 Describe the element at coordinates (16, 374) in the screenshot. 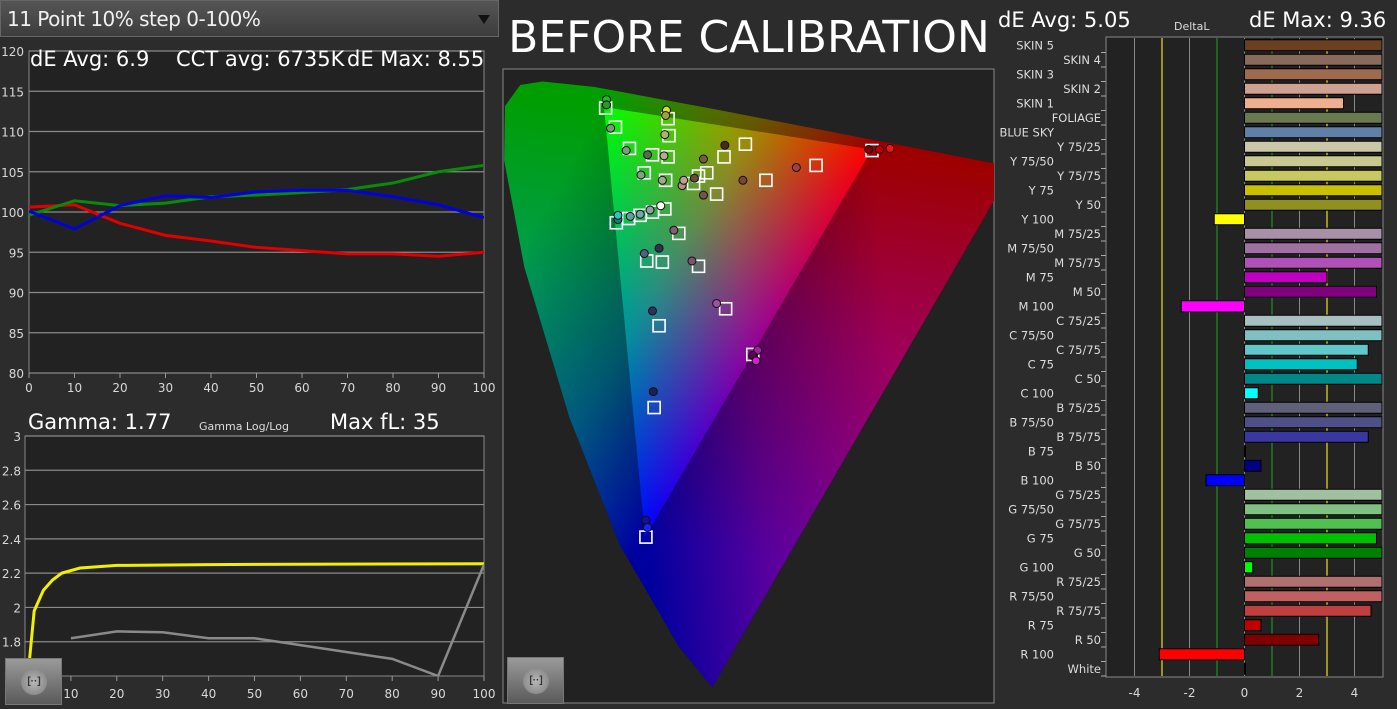

I see `y-tick-label: 80` at that location.